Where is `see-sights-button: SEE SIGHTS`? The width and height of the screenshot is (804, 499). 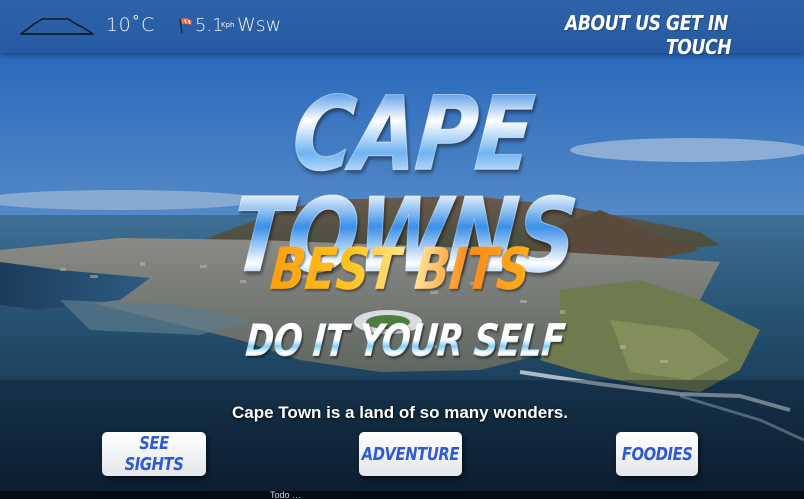
see-sights-button: SEE SIGHTS is located at coordinates (154, 454).